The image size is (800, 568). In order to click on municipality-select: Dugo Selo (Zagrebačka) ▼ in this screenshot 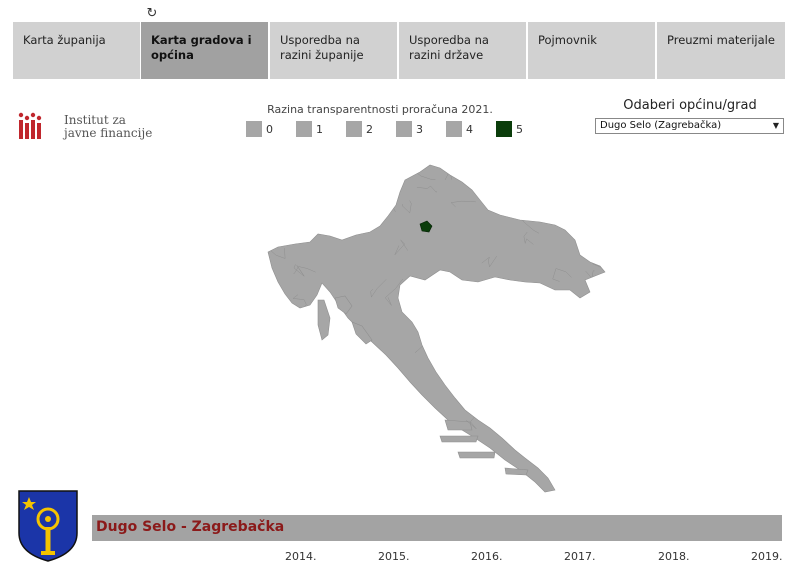, I will do `click(689, 126)`.